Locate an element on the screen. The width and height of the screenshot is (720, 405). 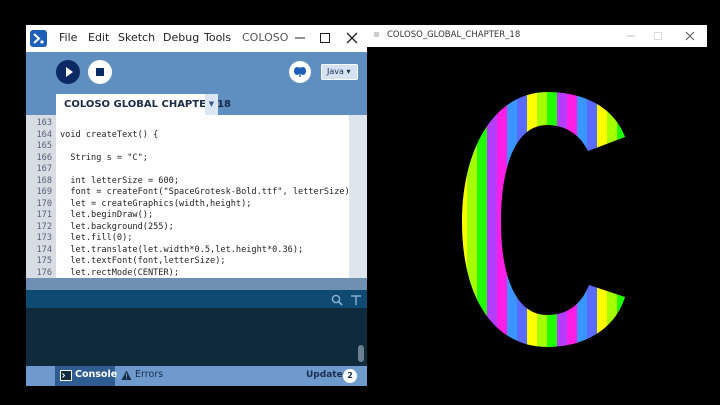
line-number: 169 is located at coordinates (44, 192).